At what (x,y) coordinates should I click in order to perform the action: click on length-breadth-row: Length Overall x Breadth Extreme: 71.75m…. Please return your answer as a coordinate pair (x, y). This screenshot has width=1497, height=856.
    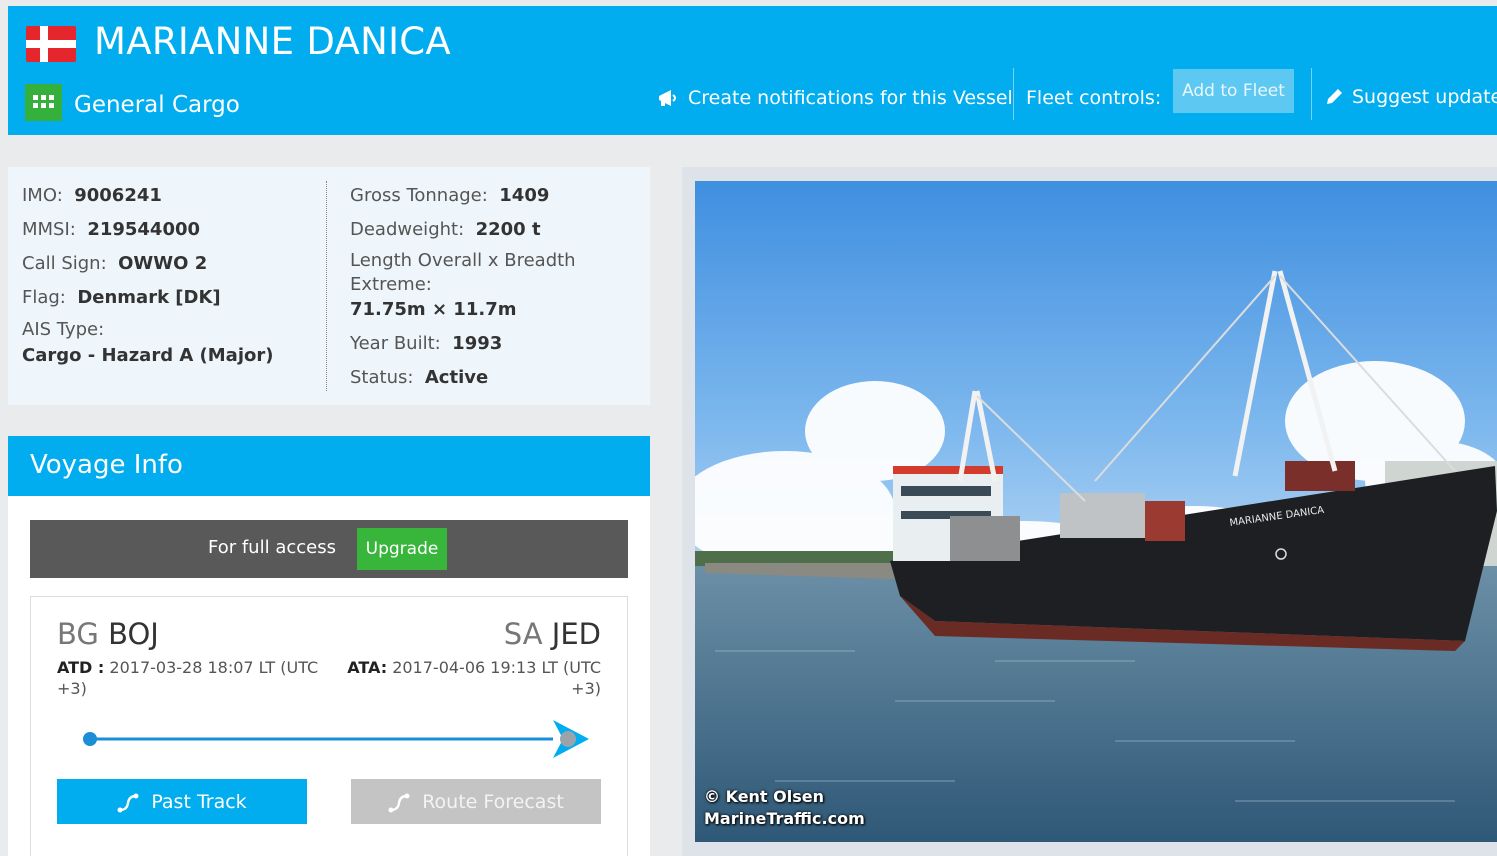
    Looking at the image, I should click on (495, 286).